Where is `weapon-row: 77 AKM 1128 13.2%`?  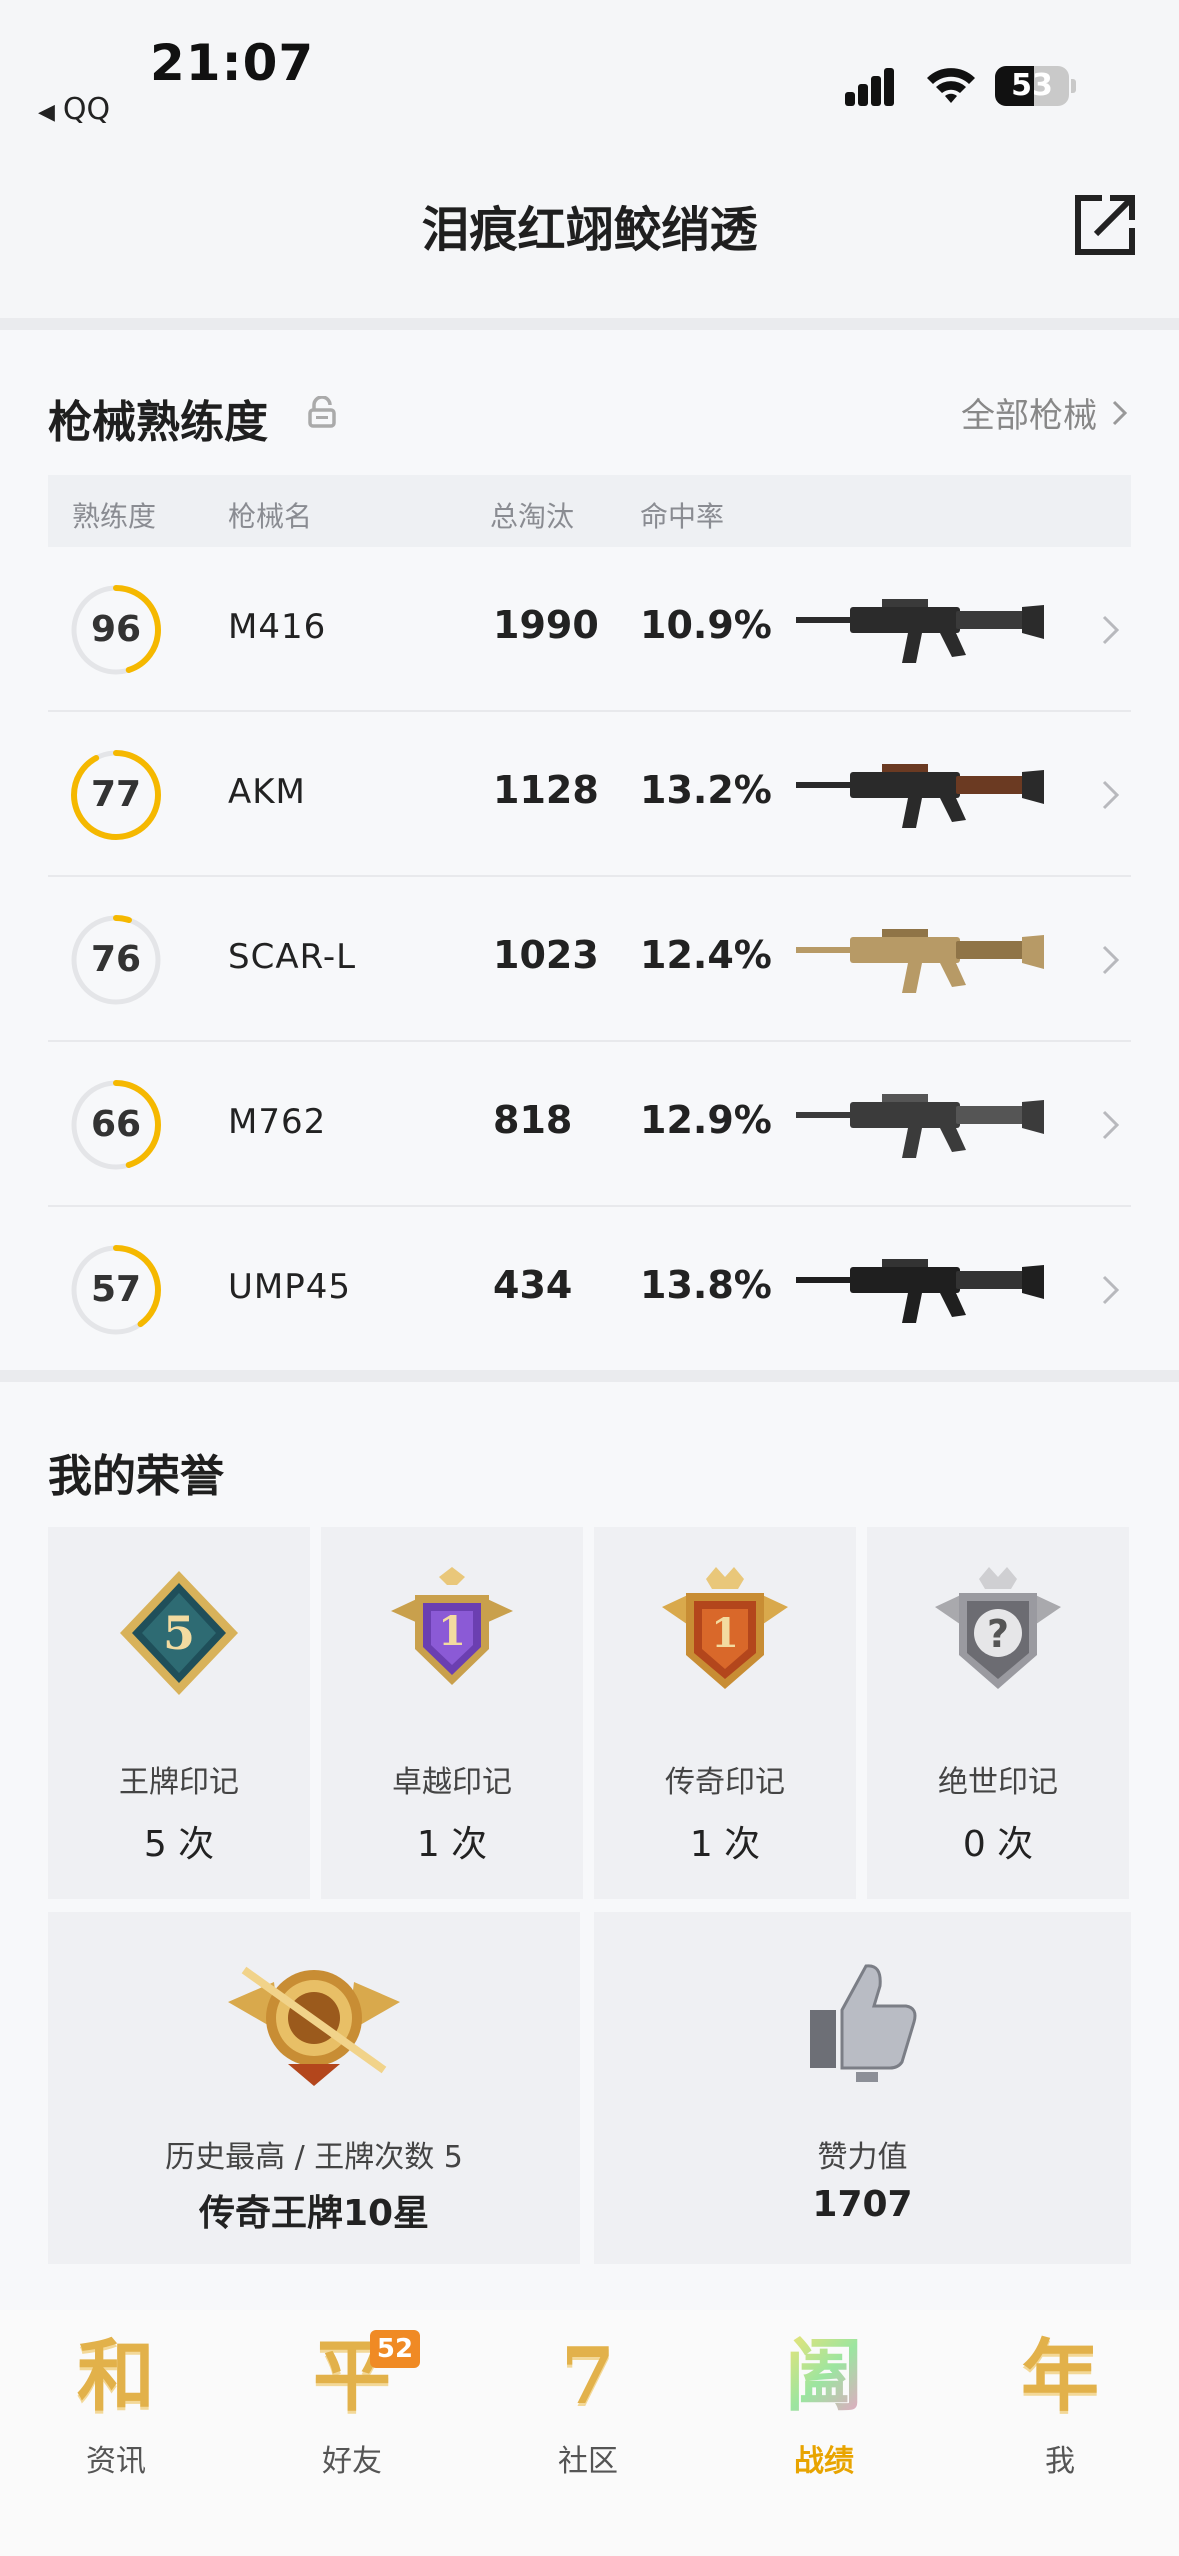
weapon-row: 77 AKM 1128 13.2% is located at coordinates (589, 794).